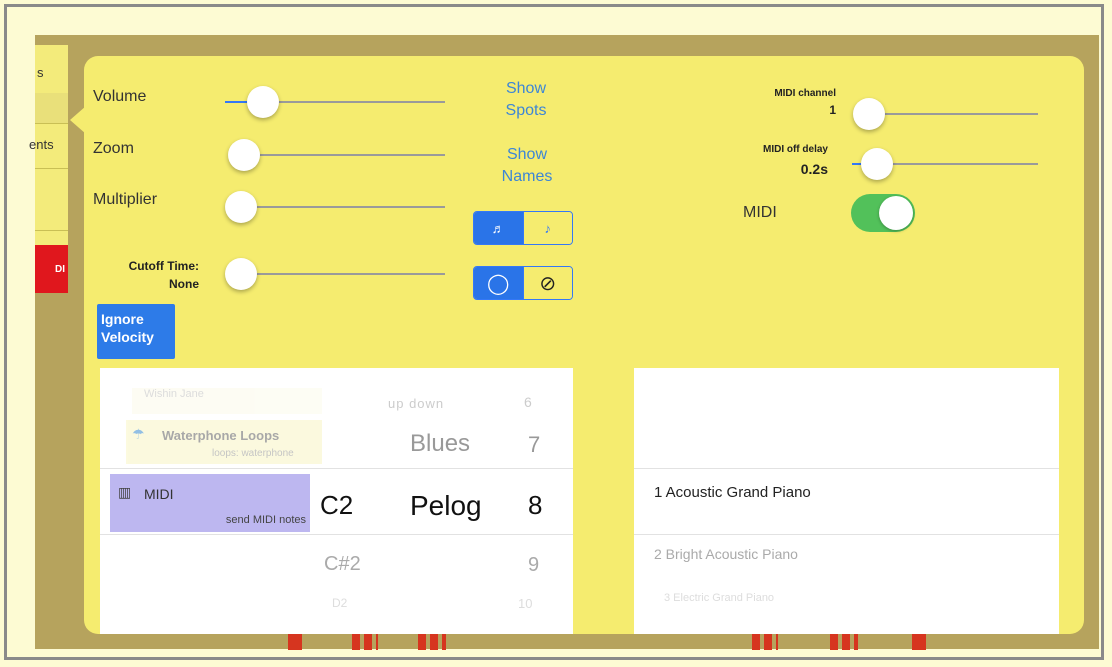  I want to click on cutoff-slider-thumb, so click(241, 274).